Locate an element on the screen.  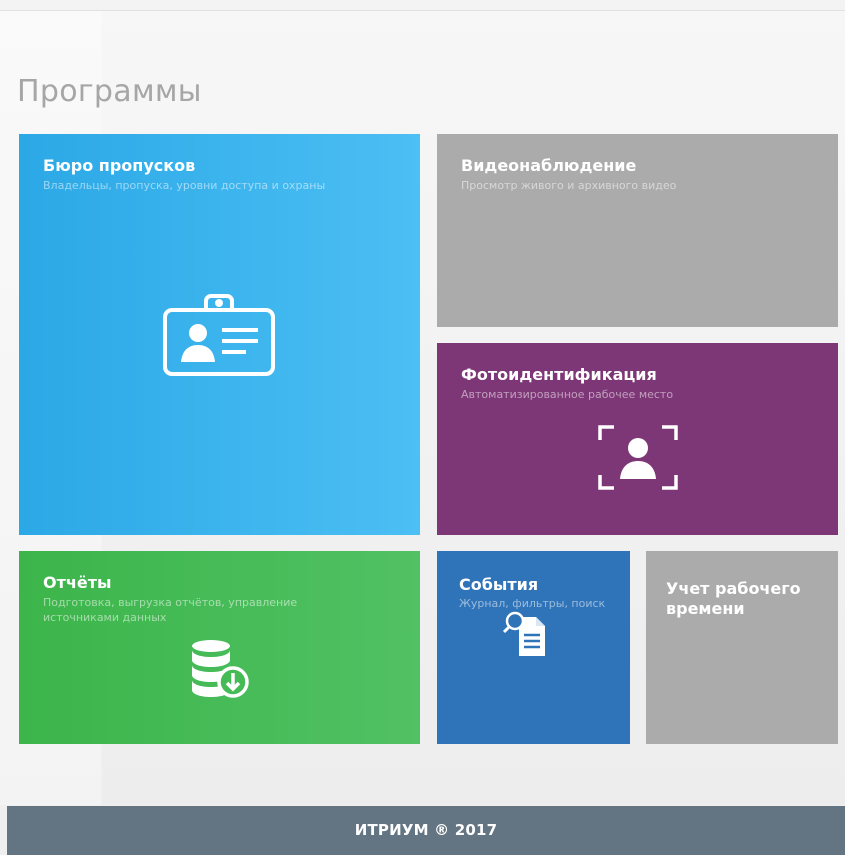
footer: ИТРИУМ ® 2017 is located at coordinates (426, 830).